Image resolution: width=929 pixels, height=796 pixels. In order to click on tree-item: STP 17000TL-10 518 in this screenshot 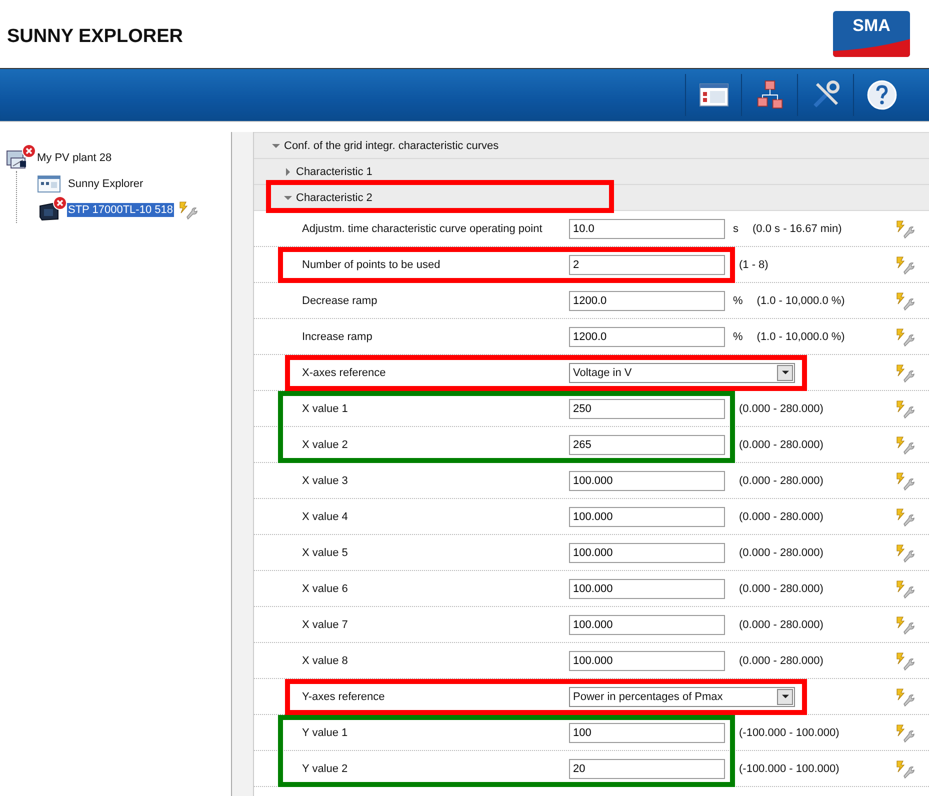, I will do `click(120, 210)`.